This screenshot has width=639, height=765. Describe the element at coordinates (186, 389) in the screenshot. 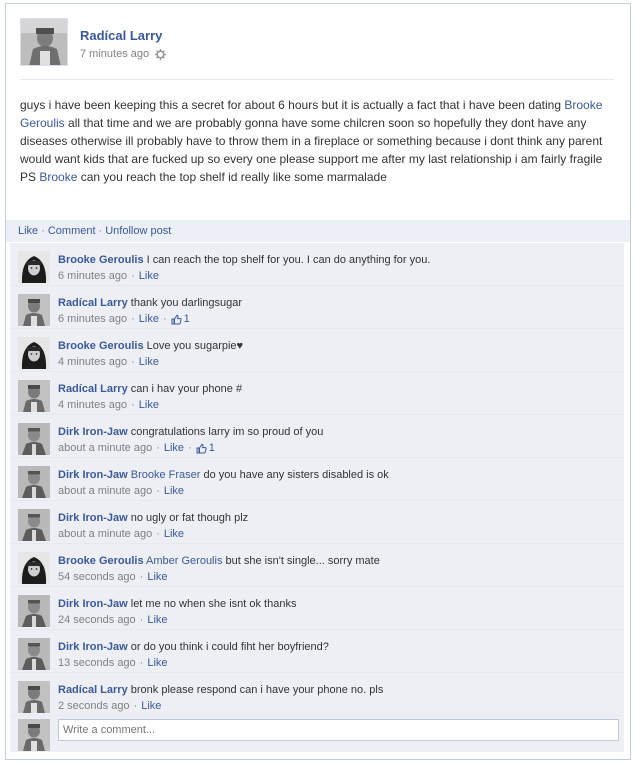

I see `comment-text: can i hav your phone #` at that location.